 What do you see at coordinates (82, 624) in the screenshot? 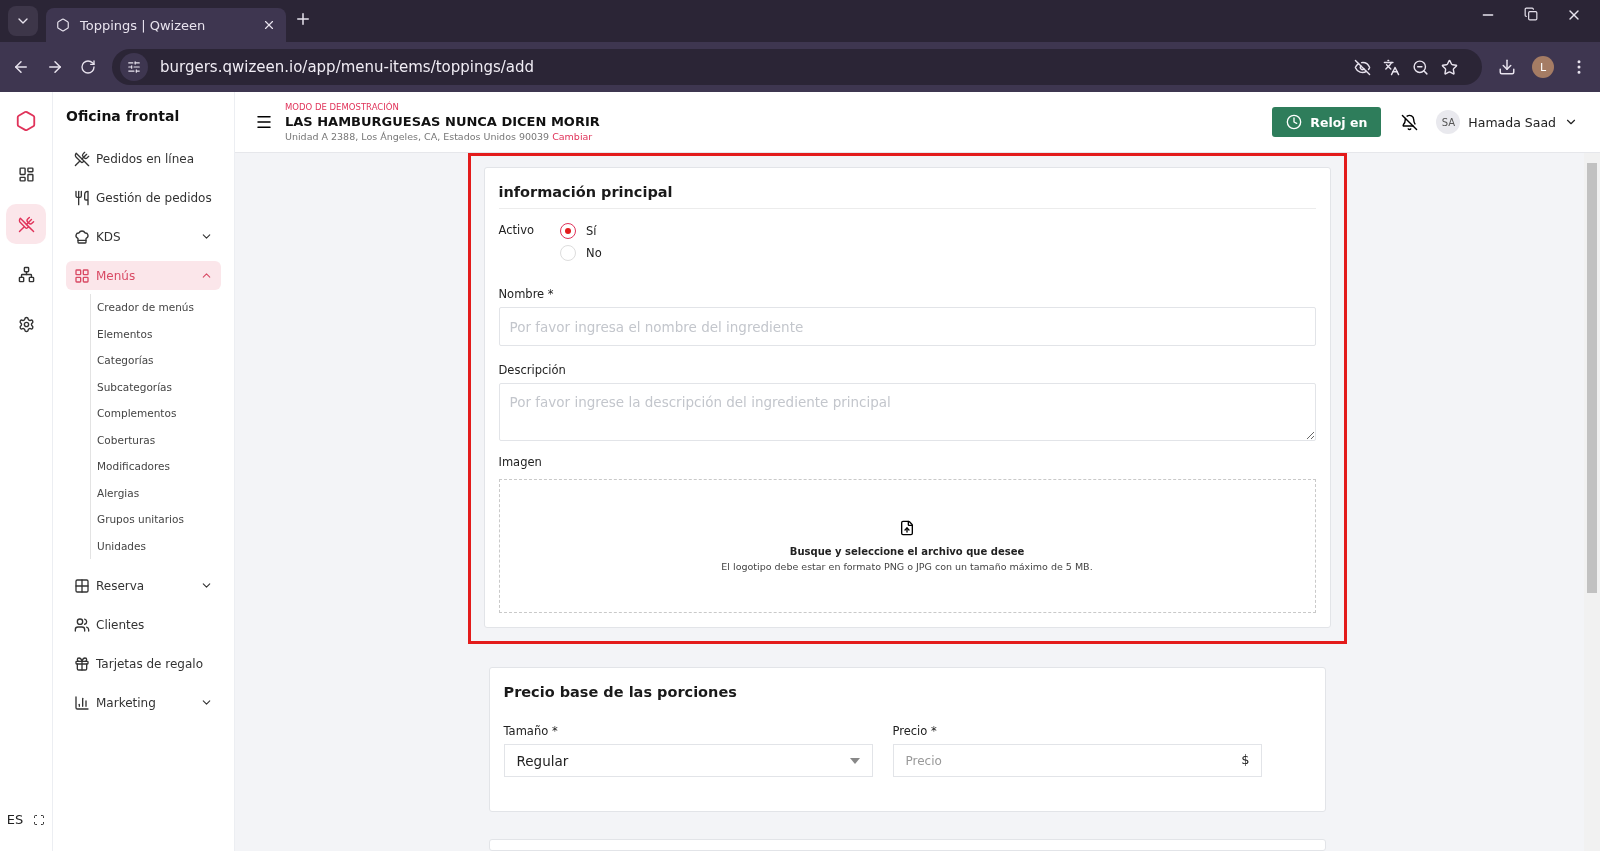
I see `users-icon` at bounding box center [82, 624].